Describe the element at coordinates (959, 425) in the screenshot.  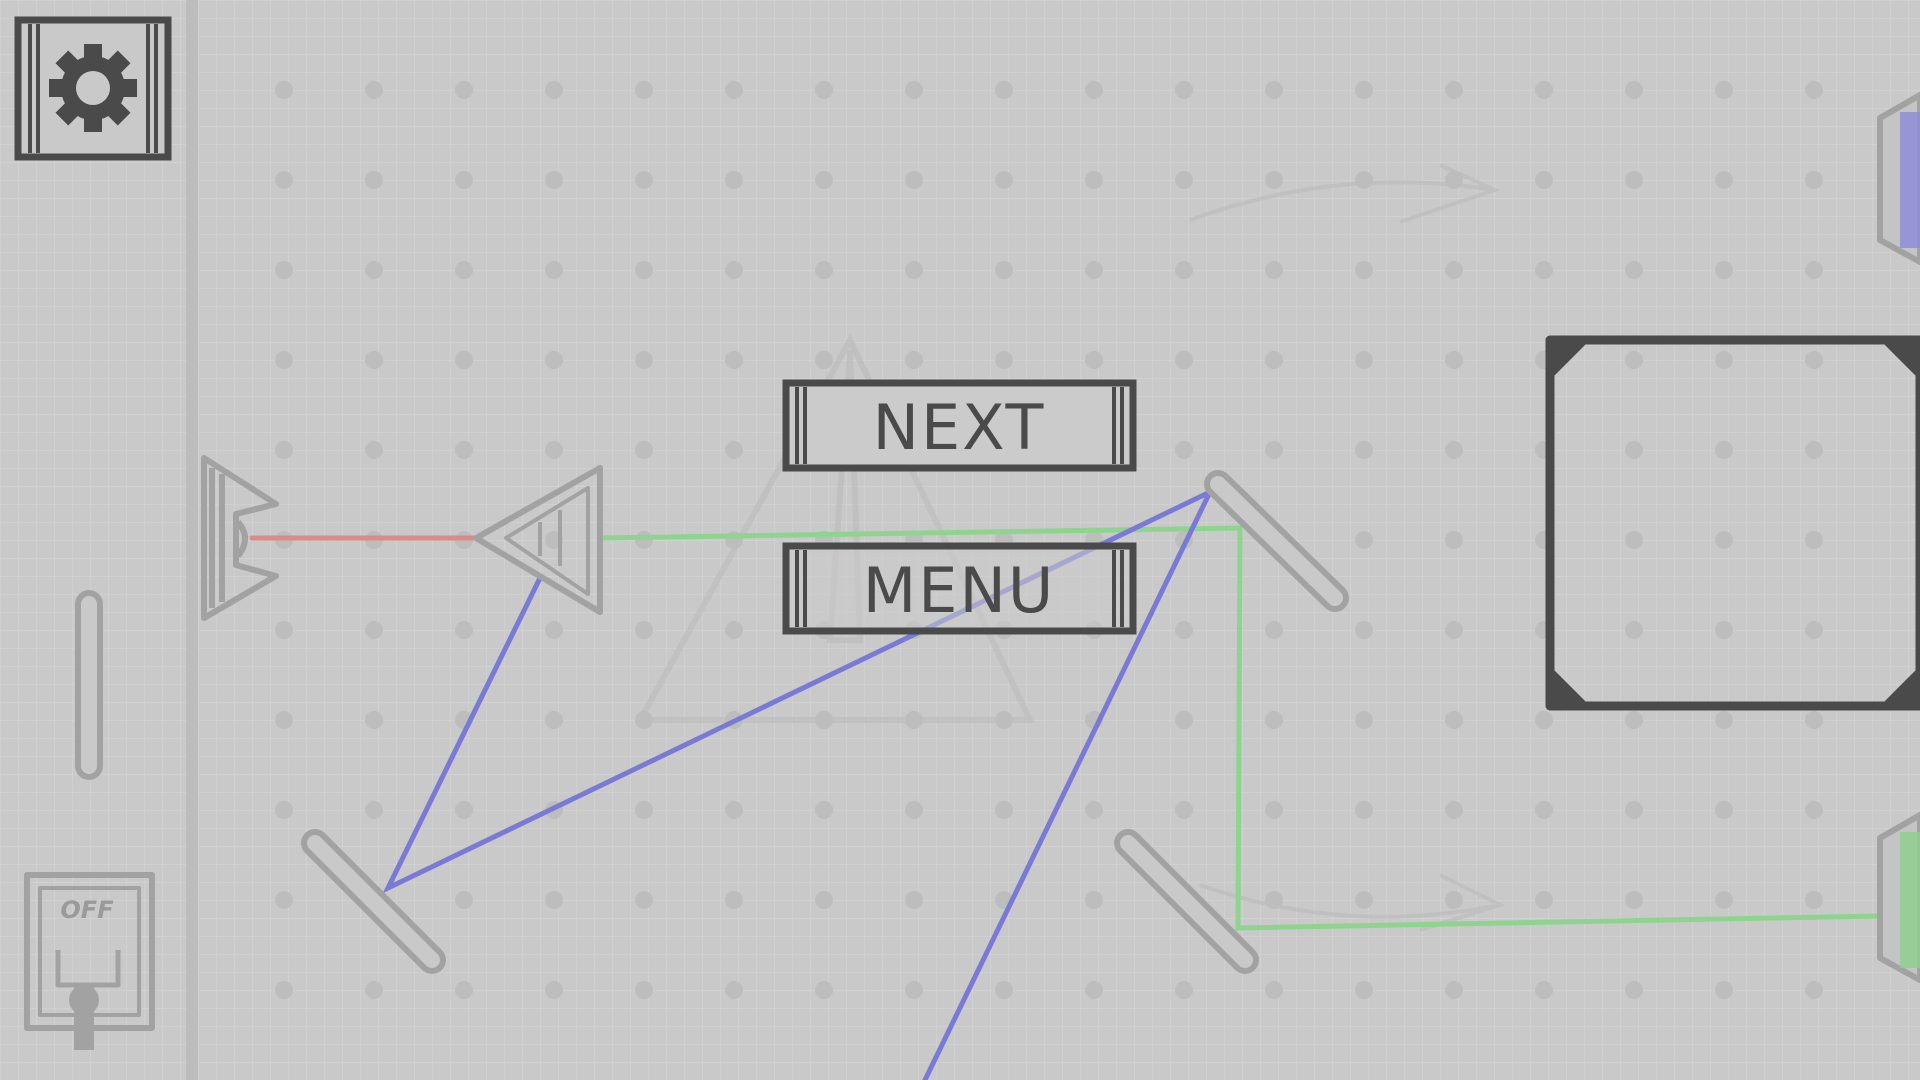
I see `next-button: NEXT` at that location.